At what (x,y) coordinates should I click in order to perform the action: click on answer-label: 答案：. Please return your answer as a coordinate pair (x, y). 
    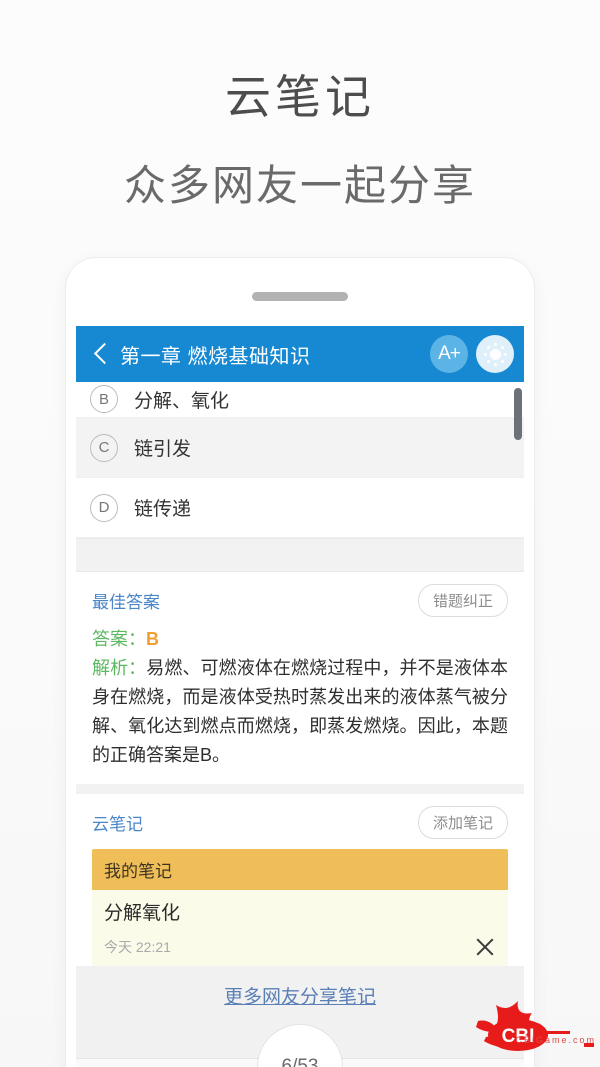
    Looking at the image, I should click on (119, 639).